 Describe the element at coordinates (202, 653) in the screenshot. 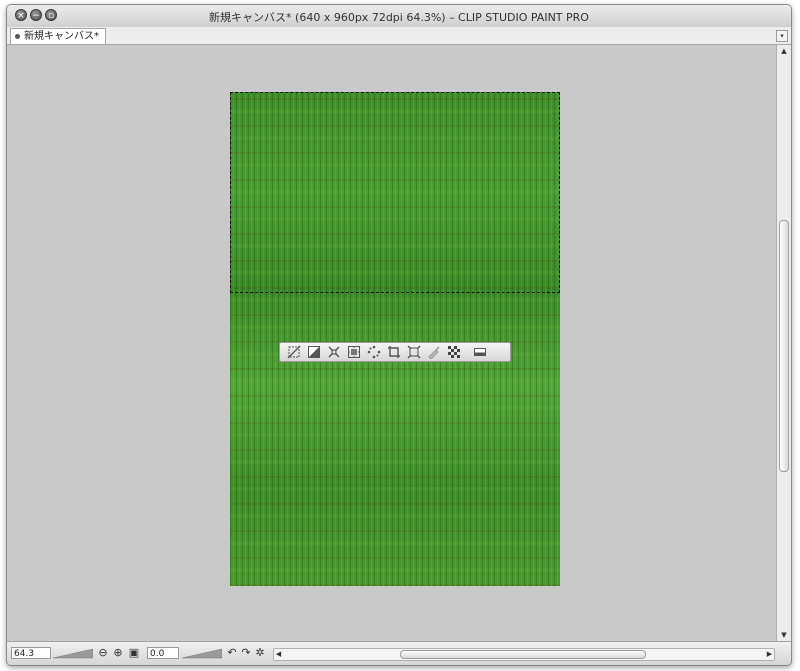

I see `rotation-slider` at that location.